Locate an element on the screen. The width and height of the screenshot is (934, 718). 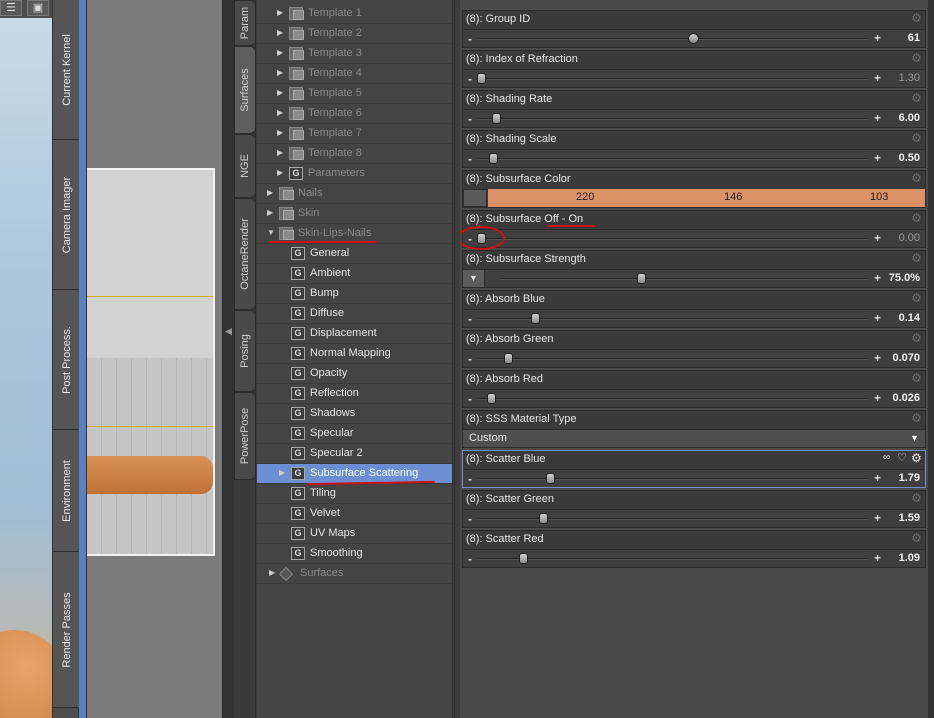
tab-nge: NGE is located at coordinates (245, 166).